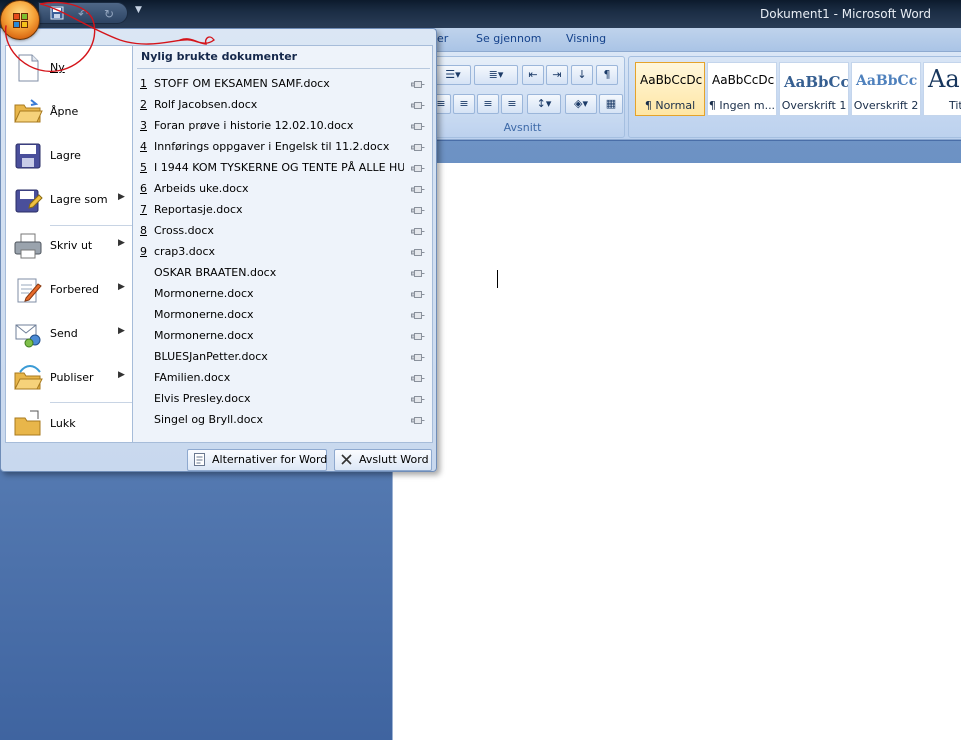  Describe the element at coordinates (582, 75) in the screenshot. I see `sort-icon: ↓` at that location.